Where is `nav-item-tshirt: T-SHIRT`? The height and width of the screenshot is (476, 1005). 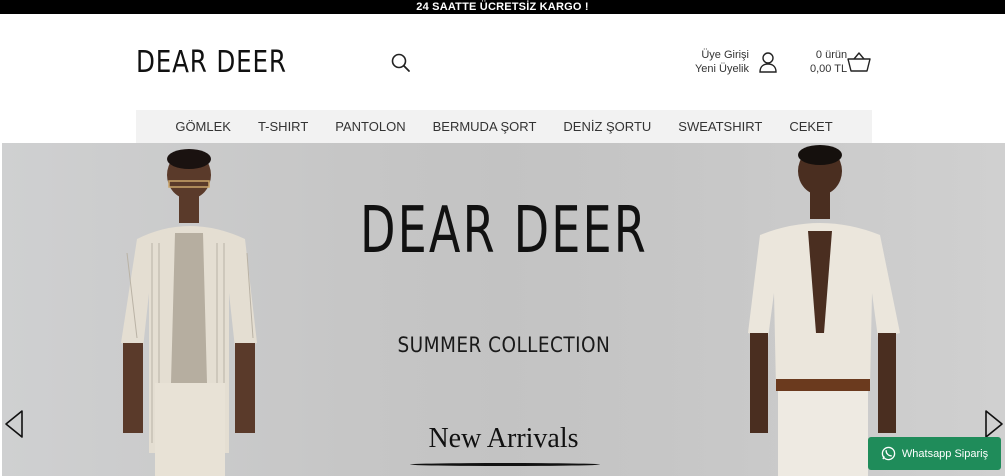 nav-item-tshirt: T-SHIRT is located at coordinates (282, 126).